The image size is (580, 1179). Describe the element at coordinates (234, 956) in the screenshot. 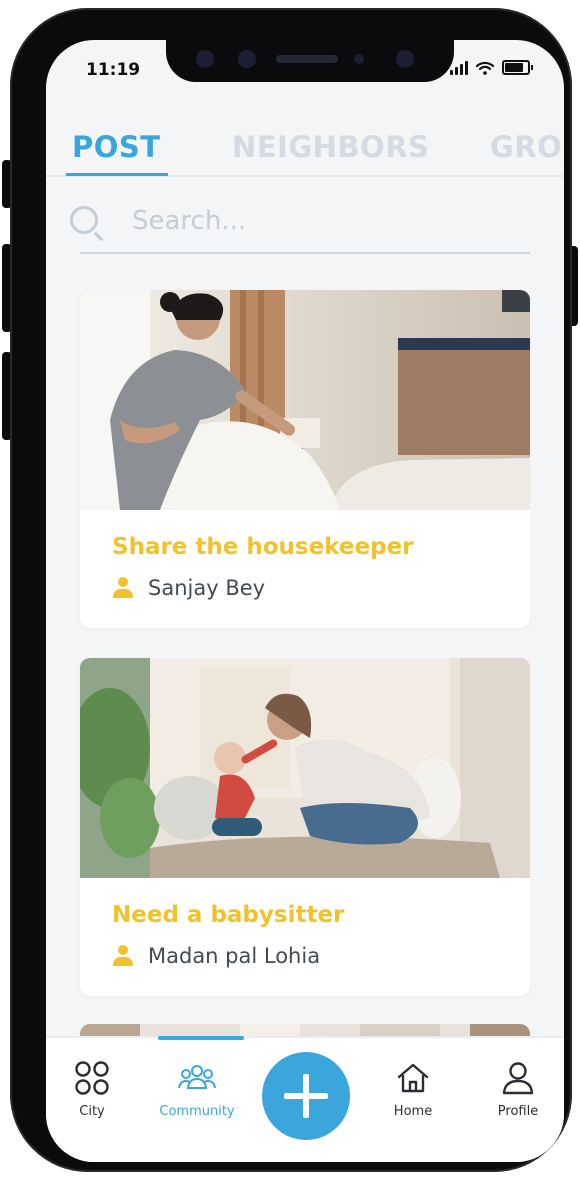

I see `author-name: Madan pal Lohia` at that location.